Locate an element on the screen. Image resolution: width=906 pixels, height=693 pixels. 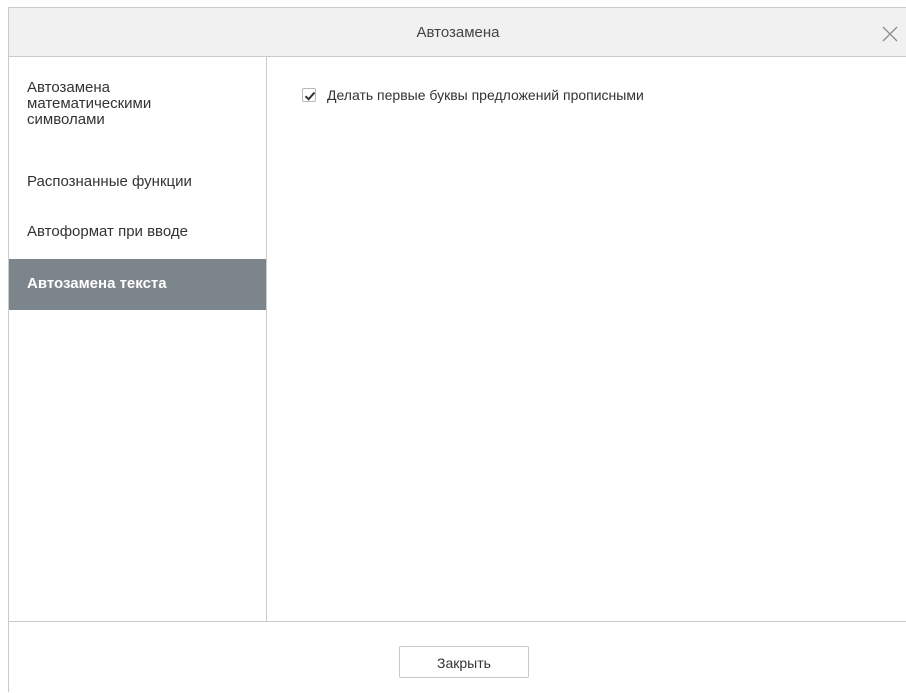
close-button: Закрыть is located at coordinates (464, 662).